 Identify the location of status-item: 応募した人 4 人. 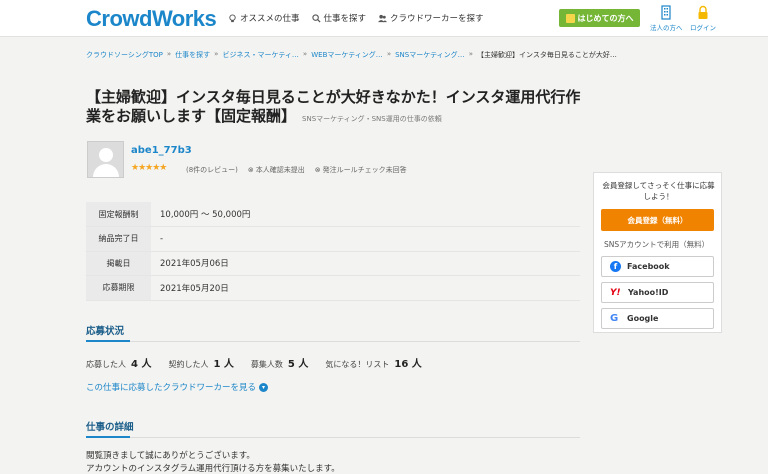
(118, 362).